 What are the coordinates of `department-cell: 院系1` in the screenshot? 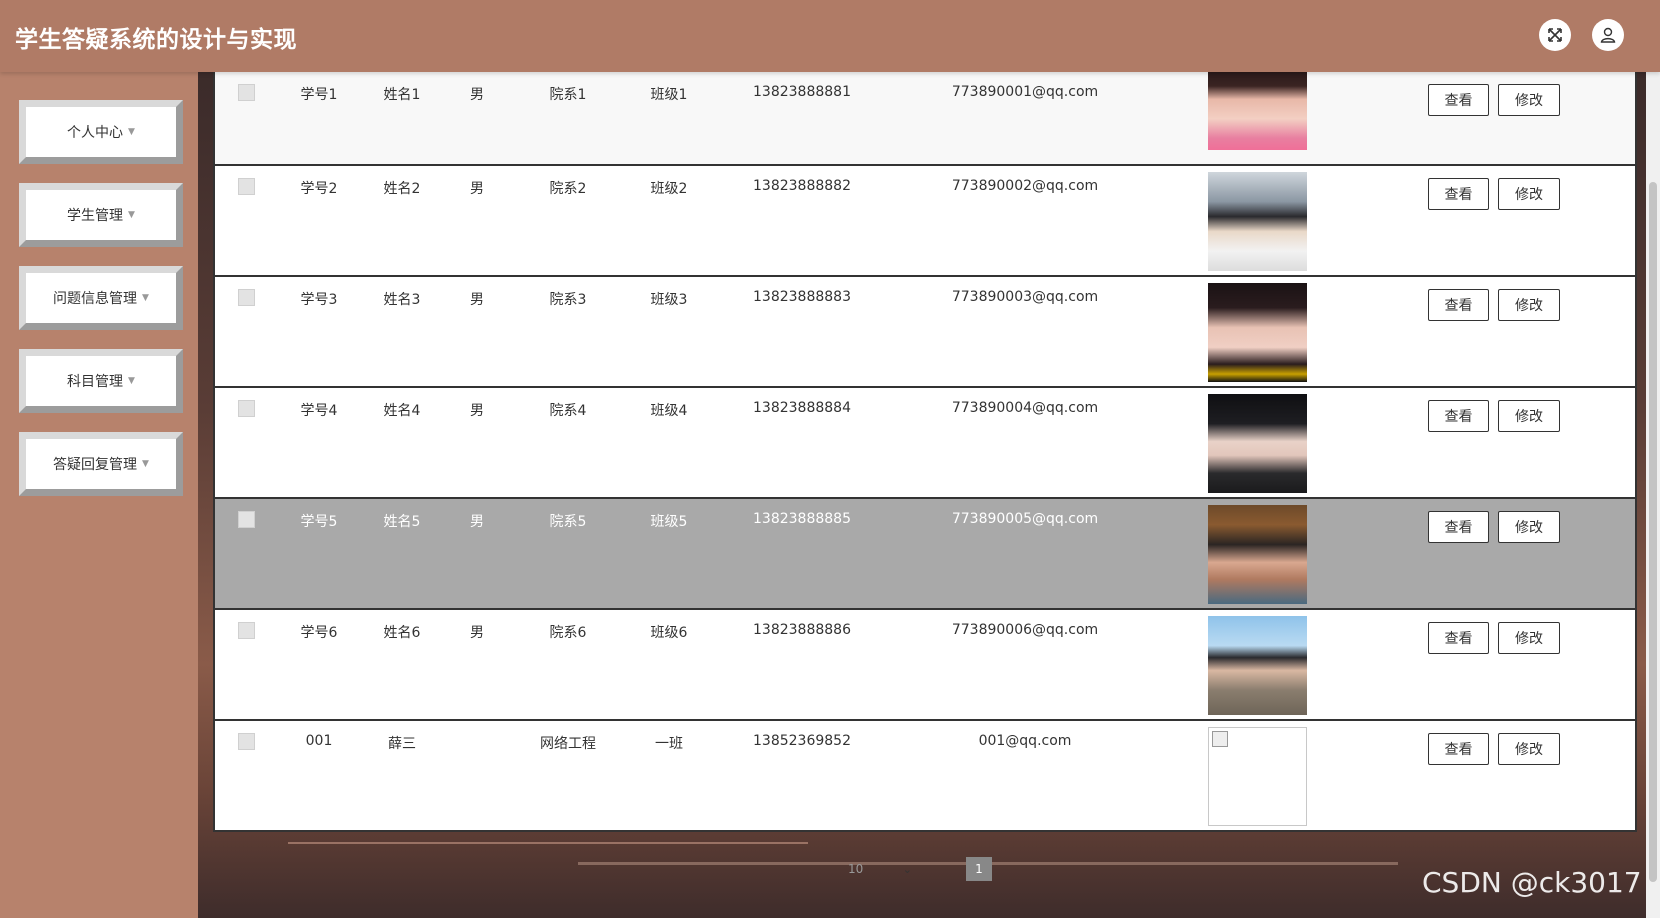 It's located at (568, 95).